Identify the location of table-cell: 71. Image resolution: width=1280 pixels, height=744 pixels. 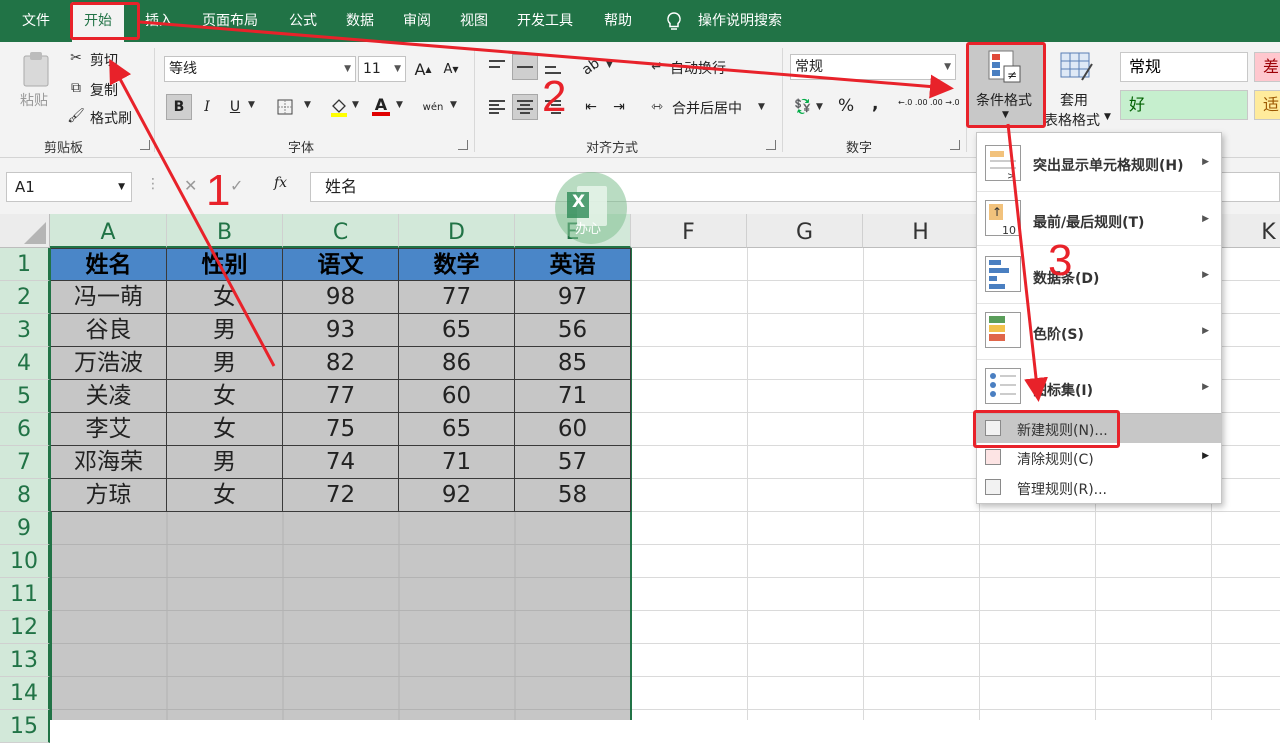
(573, 396).